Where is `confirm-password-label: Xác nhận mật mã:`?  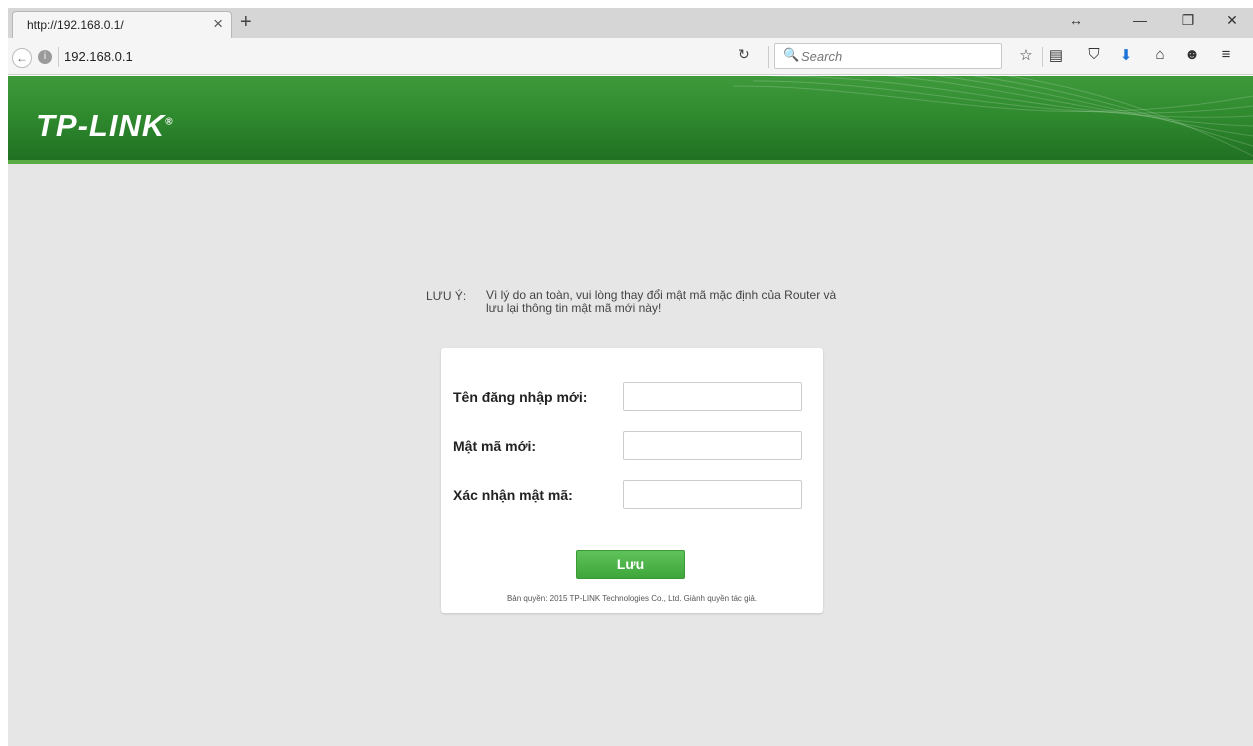 confirm-password-label: Xác nhận mật mã: is located at coordinates (513, 495).